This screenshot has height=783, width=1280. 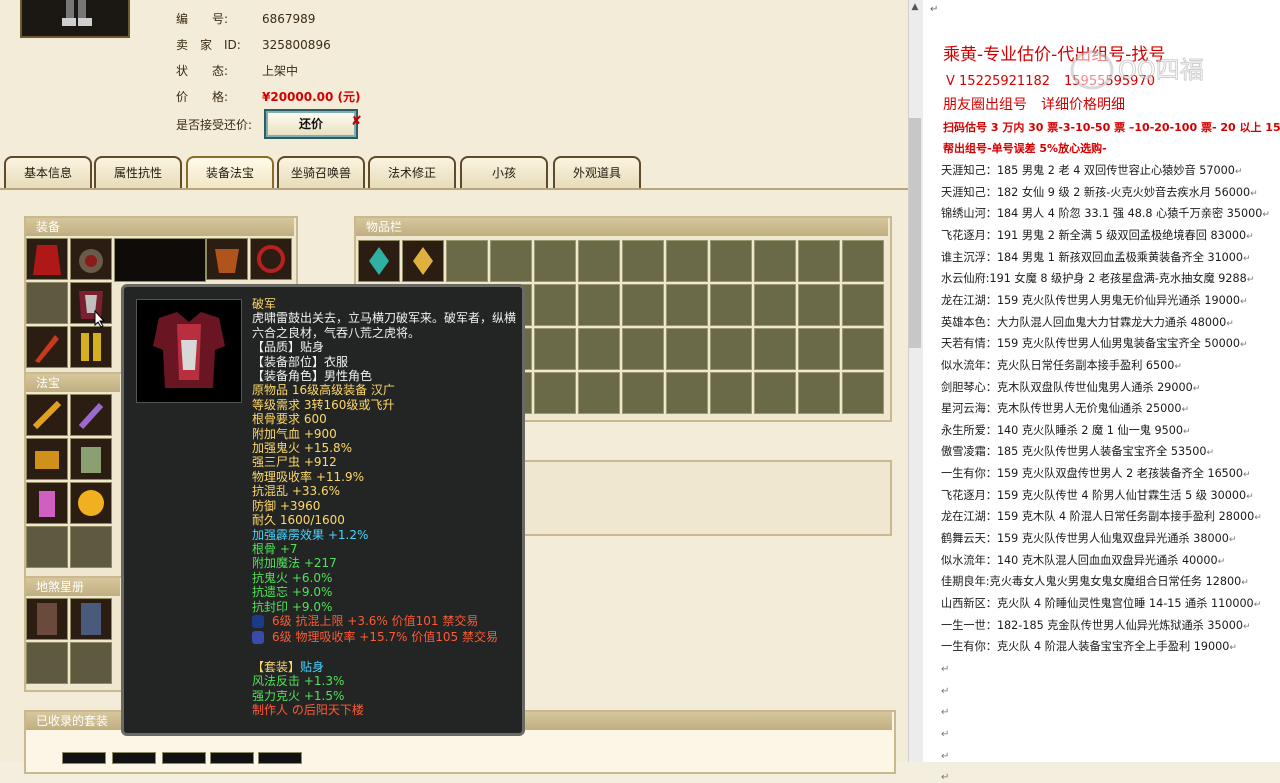 I want to click on inventory-item-jade, so click(x=379, y=261).